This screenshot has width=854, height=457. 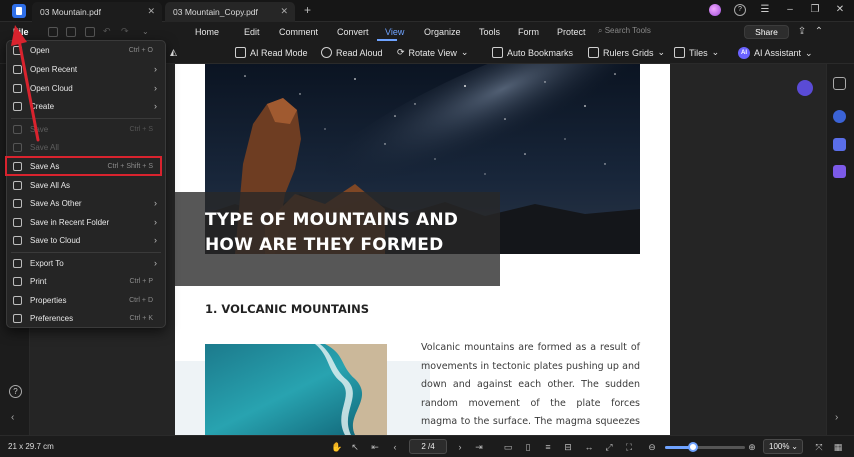 I want to click on menu-protect: Protect, so click(x=579, y=32).